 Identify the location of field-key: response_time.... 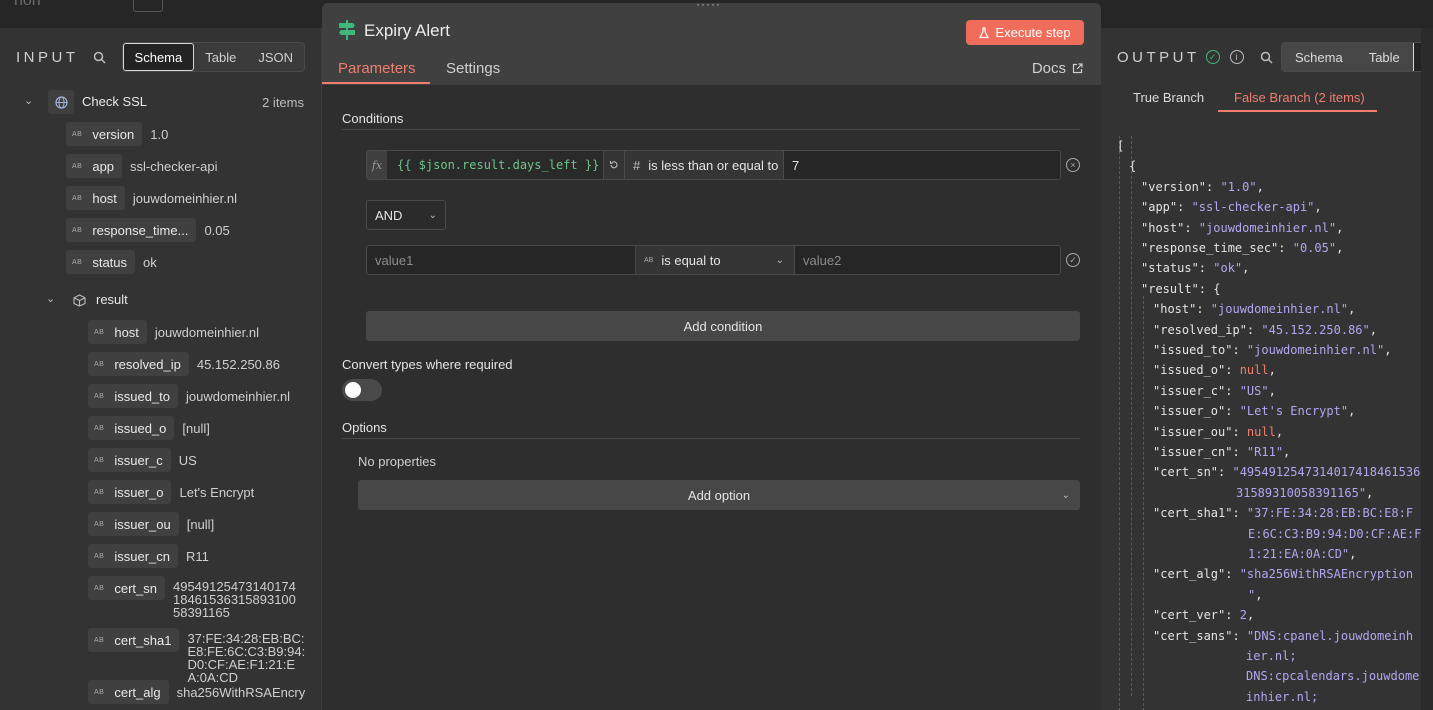
(140, 230).